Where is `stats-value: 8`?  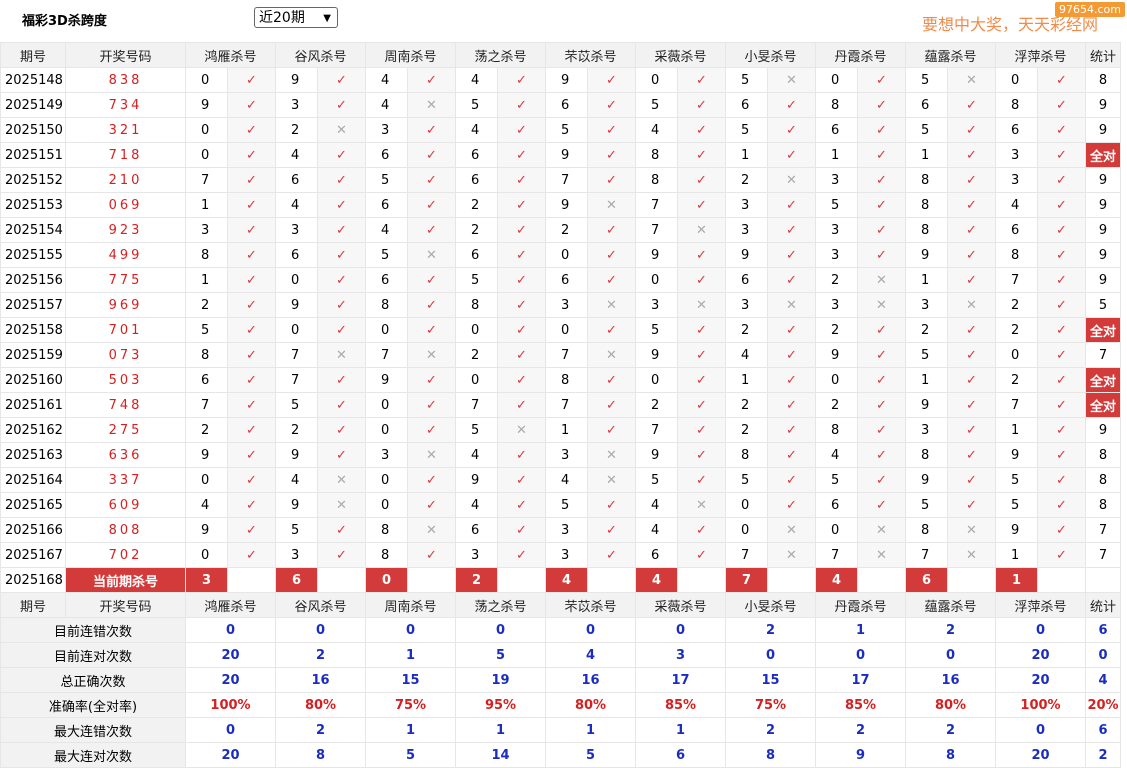 stats-value: 8 is located at coordinates (950, 755).